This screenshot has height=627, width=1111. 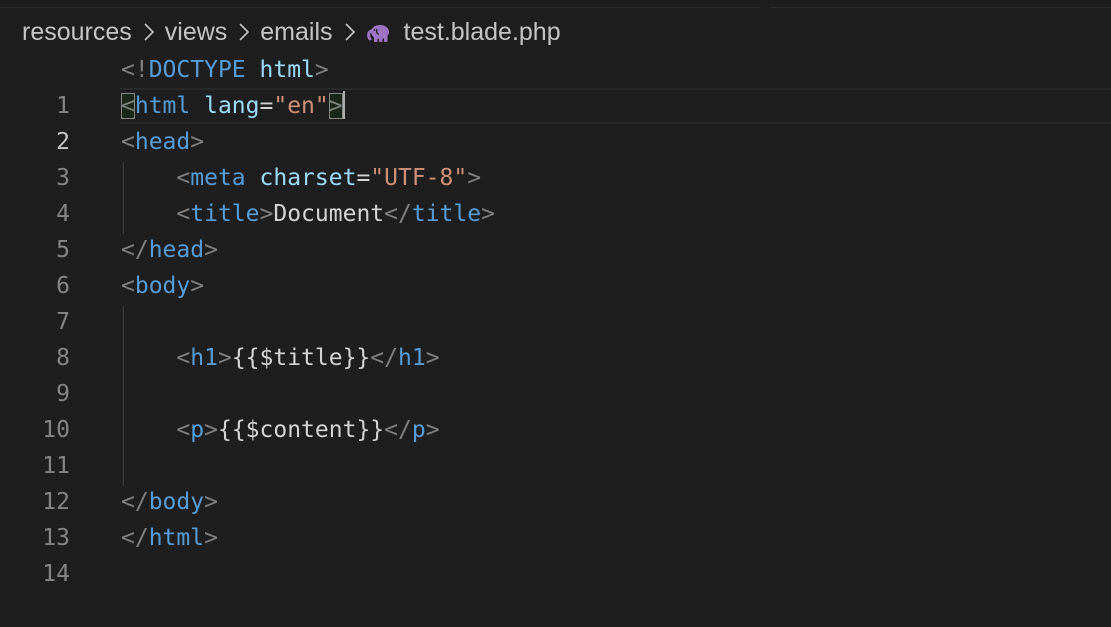 I want to click on line-content: </html>, so click(x=169, y=538).